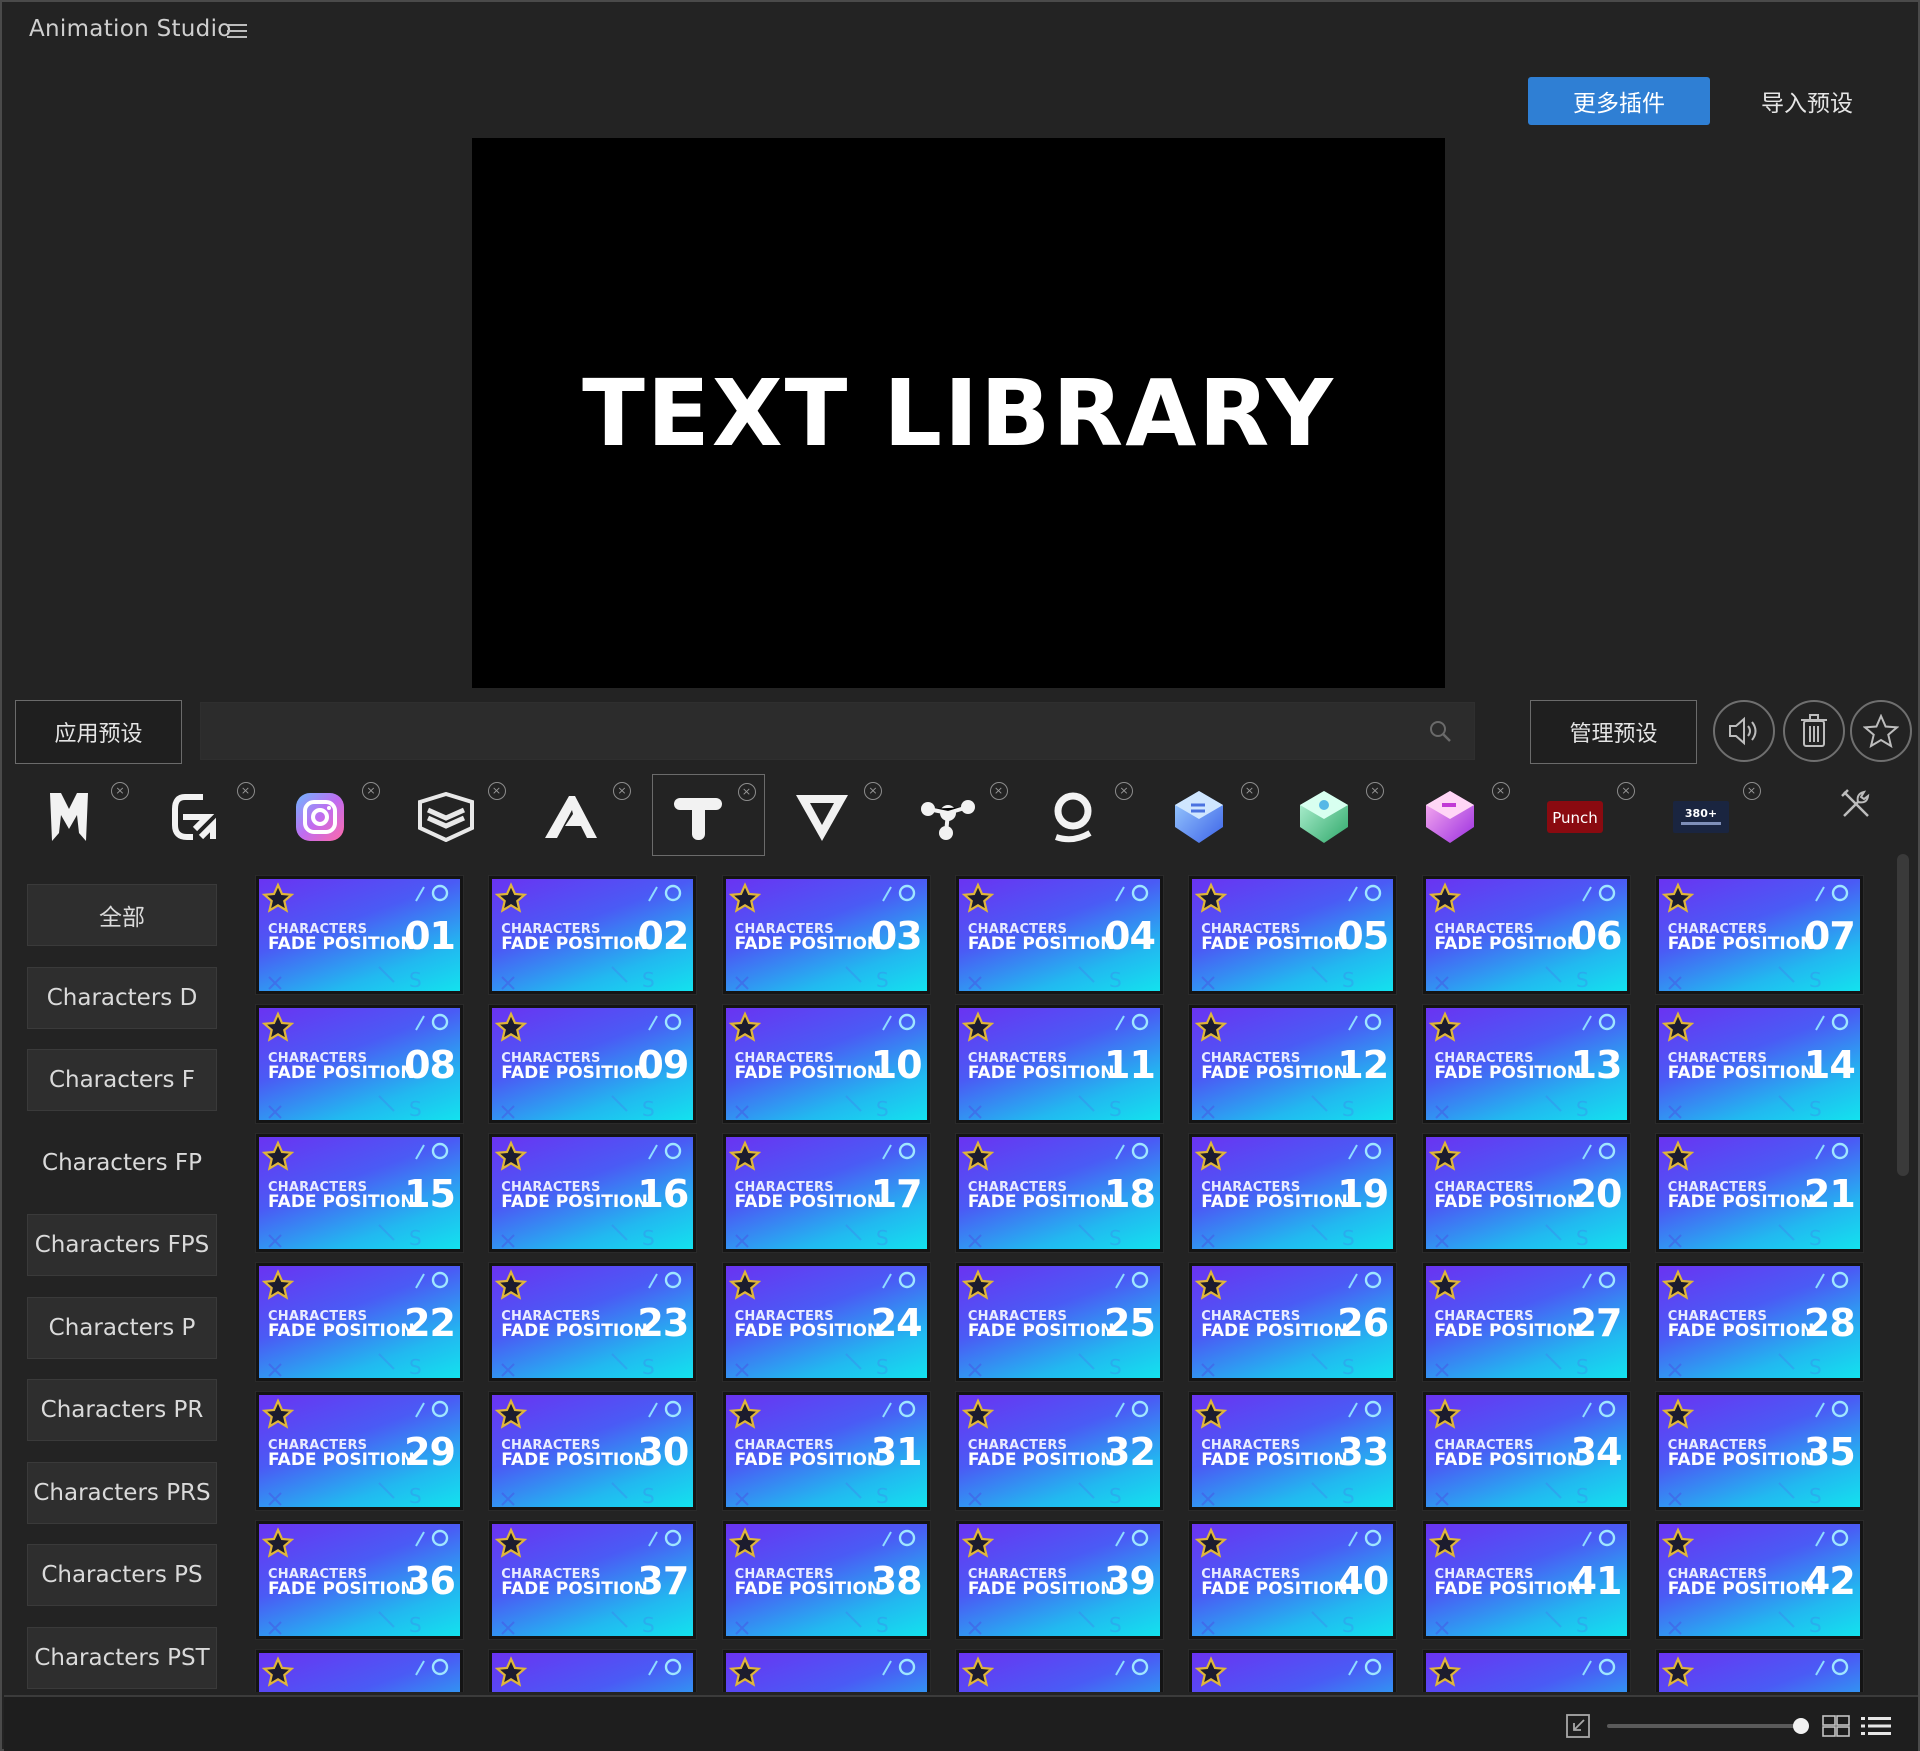  I want to click on preset-card: S CHARACTERS FADE POSITION 06, so click(1526, 935).